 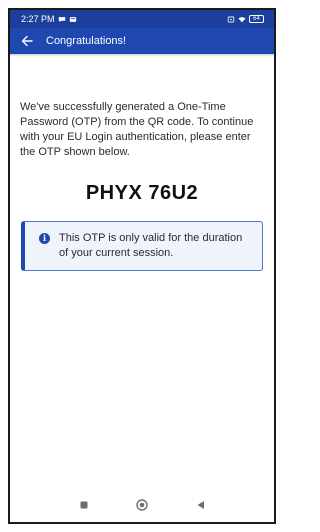 I want to click on circle-icon, so click(x=142, y=505).